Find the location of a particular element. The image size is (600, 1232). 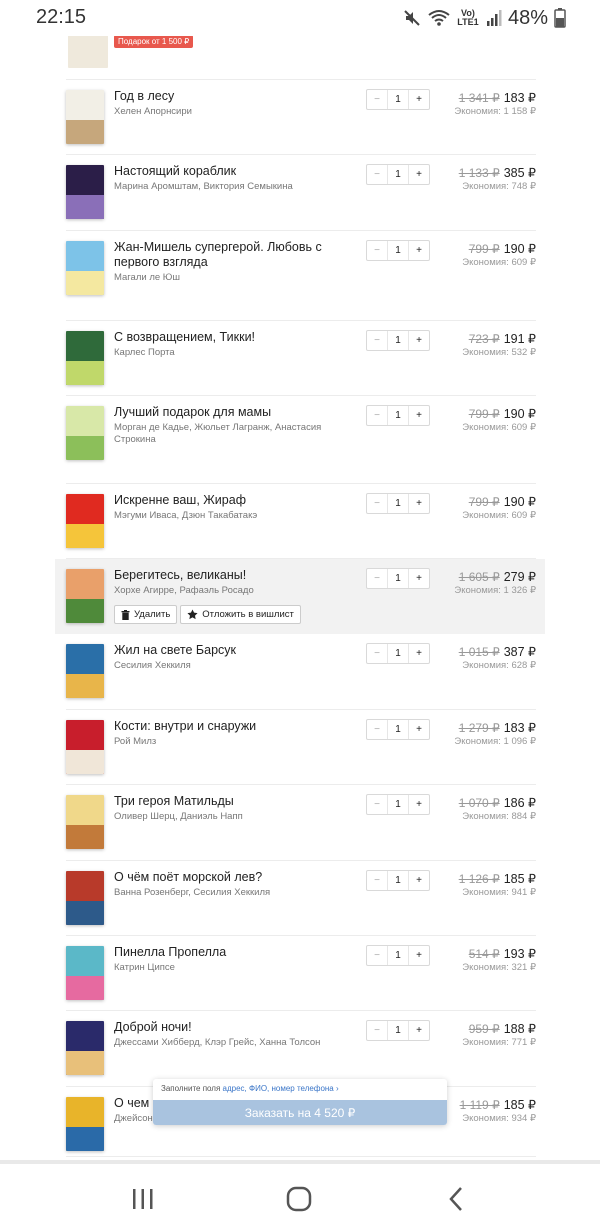

wishlist-button: Отложить в вишлист is located at coordinates (240, 614).